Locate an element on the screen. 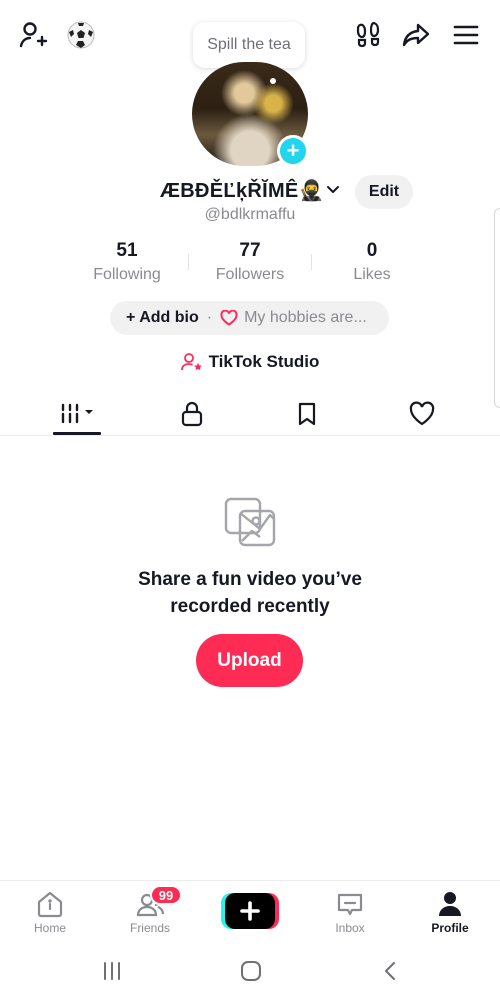 The image size is (500, 1000). videos-grid-icon is located at coordinates (76, 413).